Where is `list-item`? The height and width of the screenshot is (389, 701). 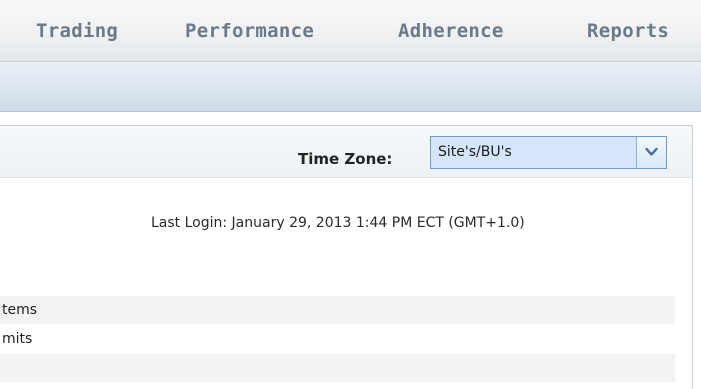 list-item is located at coordinates (337, 368).